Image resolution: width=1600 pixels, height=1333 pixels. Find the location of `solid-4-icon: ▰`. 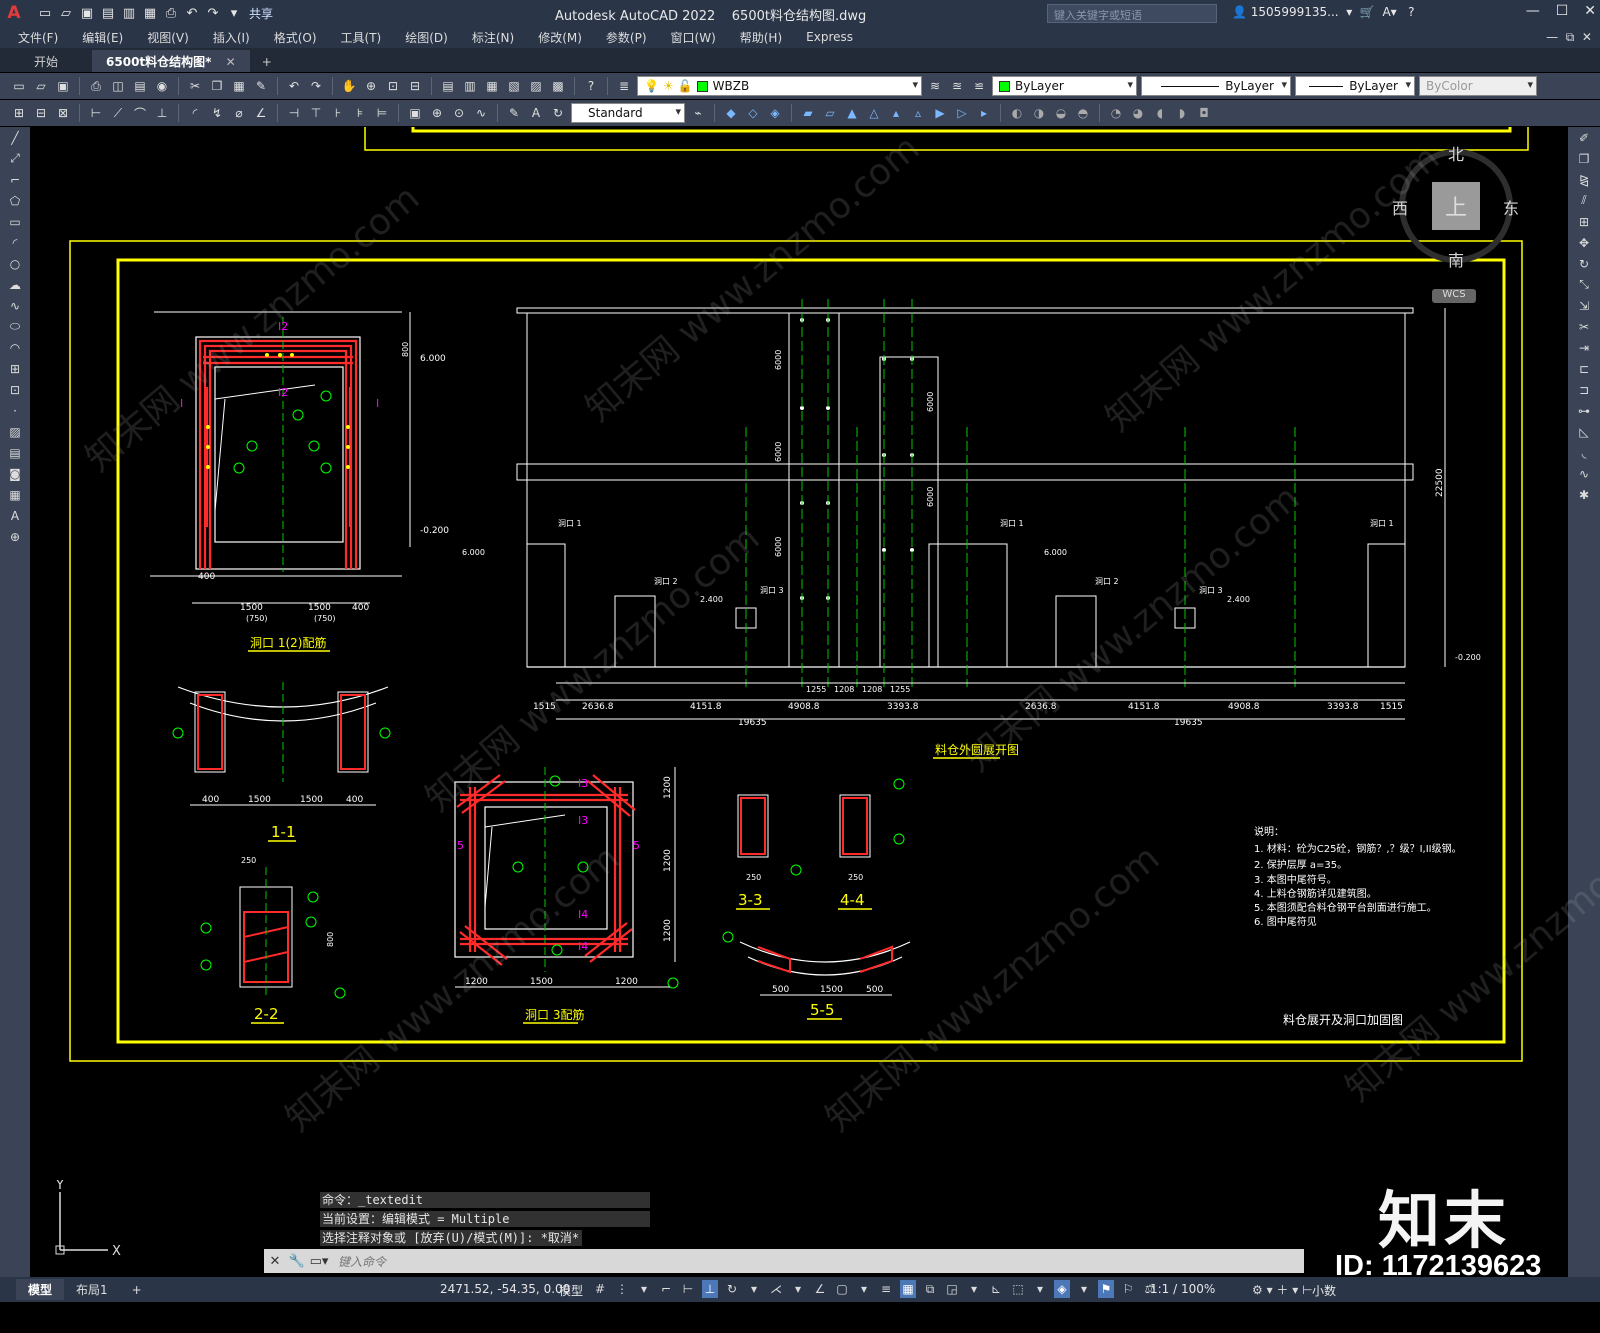

solid-4-icon: ▰ is located at coordinates (808, 113).